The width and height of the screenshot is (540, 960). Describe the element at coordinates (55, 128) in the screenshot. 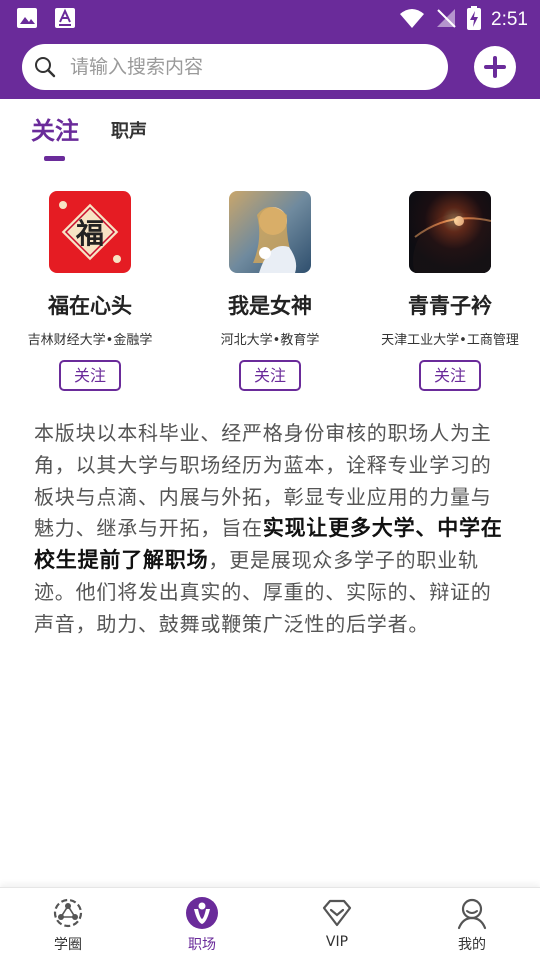

I see `tab-follow: 关注` at that location.